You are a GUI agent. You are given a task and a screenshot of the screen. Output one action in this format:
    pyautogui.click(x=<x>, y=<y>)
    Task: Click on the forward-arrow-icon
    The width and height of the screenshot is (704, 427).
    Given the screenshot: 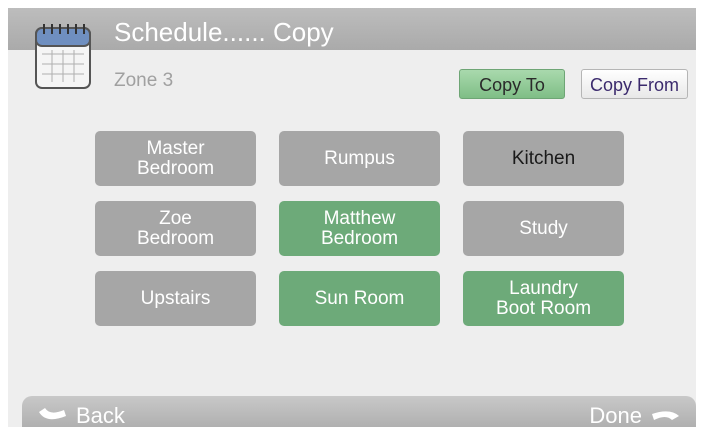 What is the action you would take?
    pyautogui.click(x=665, y=415)
    